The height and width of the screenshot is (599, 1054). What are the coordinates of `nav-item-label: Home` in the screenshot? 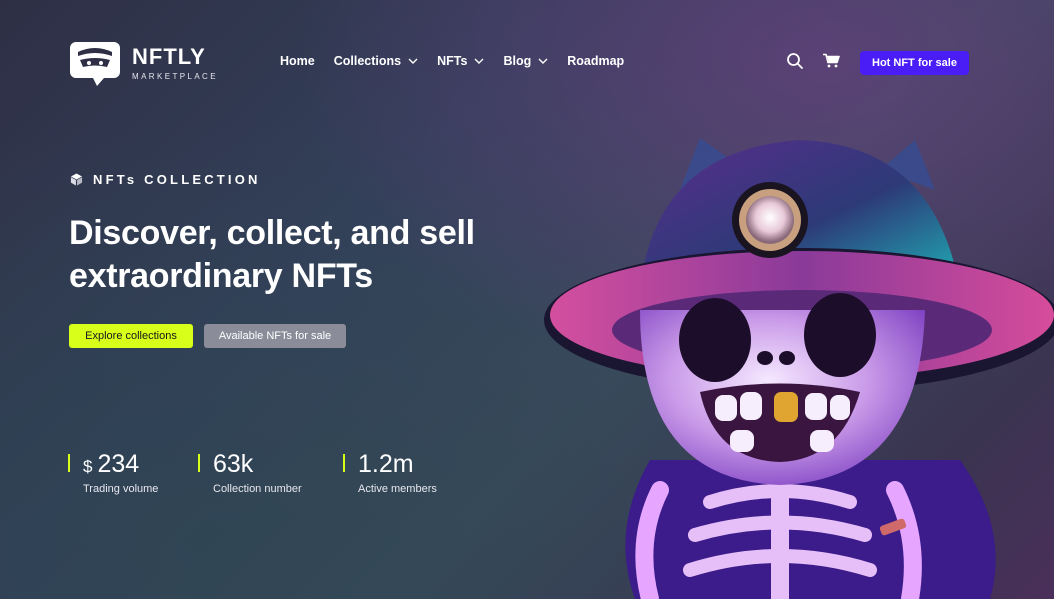 It's located at (297, 61).